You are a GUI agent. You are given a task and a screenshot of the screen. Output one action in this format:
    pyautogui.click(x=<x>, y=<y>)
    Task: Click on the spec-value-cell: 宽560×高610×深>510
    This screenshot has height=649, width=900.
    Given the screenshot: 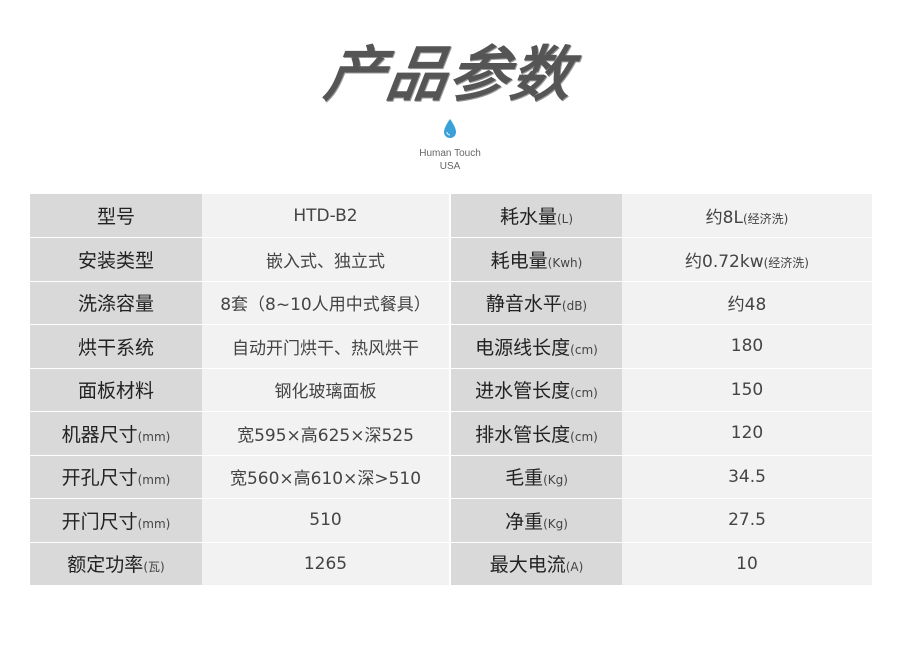 What is the action you would take?
    pyautogui.click(x=326, y=477)
    